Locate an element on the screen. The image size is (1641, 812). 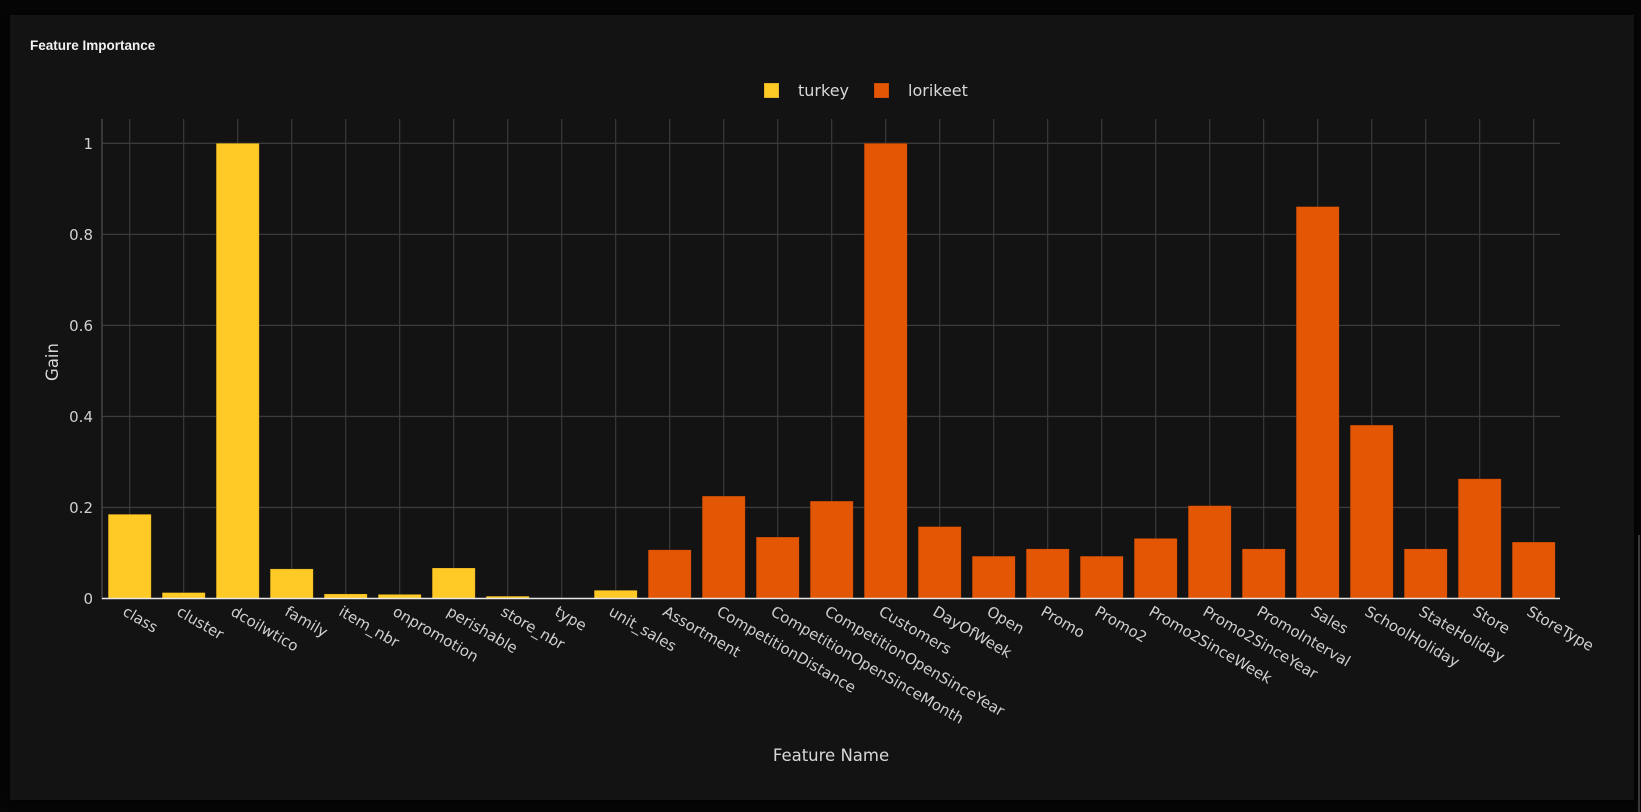
bar-unit_sales is located at coordinates (615, 594).